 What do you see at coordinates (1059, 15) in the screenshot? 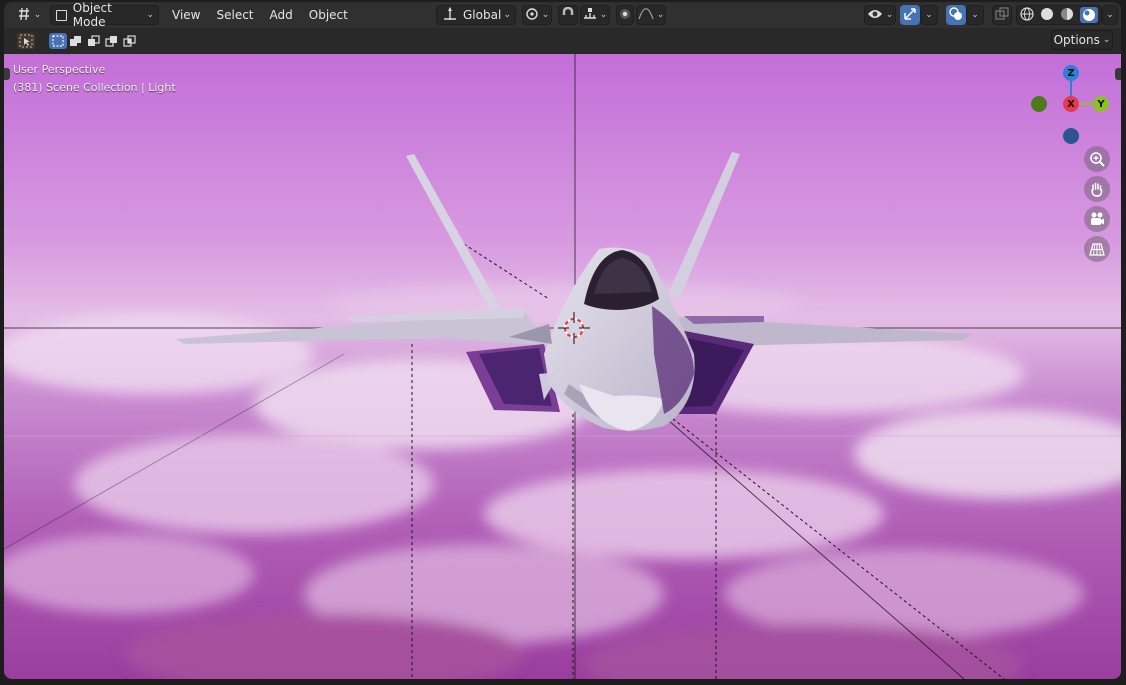
I see `shading-mode-group` at bounding box center [1059, 15].